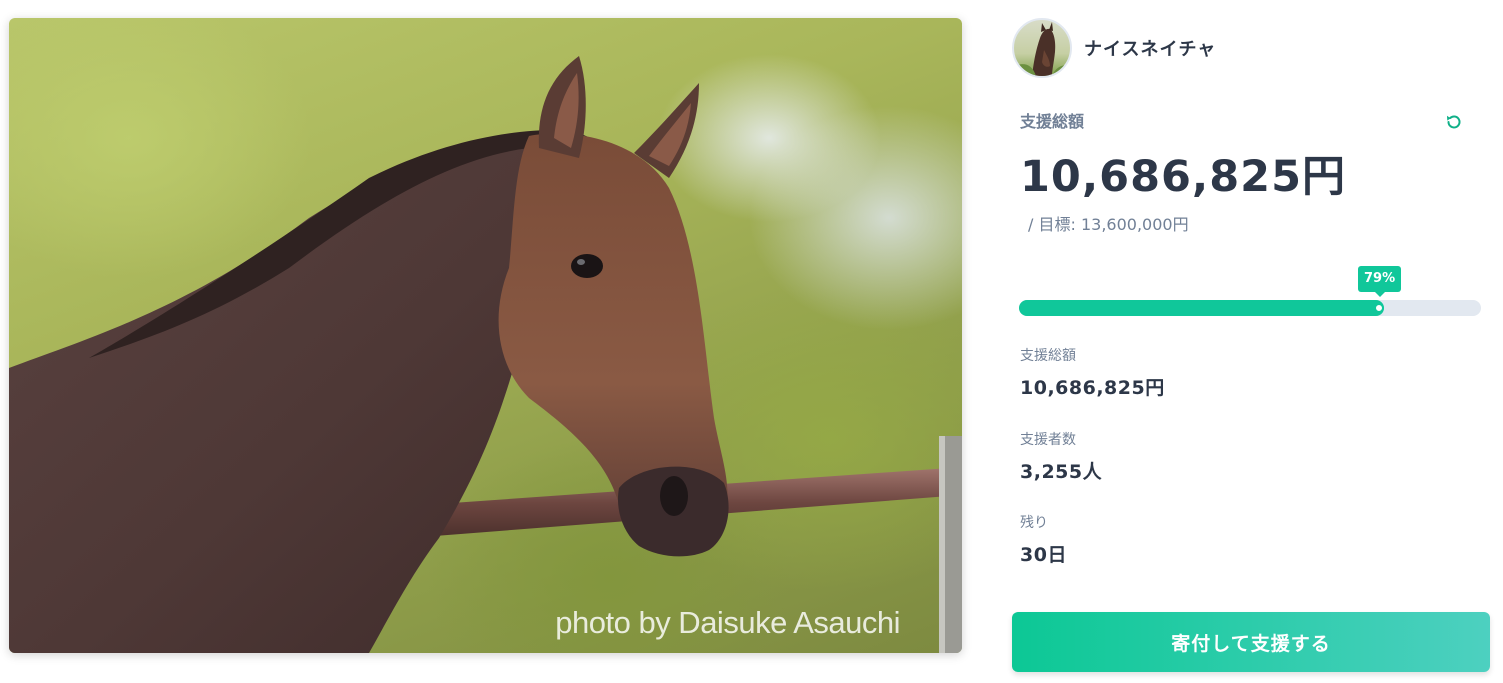 Image resolution: width=1503 pixels, height=683 pixels. I want to click on progress-bar: 79%, so click(1250, 291).